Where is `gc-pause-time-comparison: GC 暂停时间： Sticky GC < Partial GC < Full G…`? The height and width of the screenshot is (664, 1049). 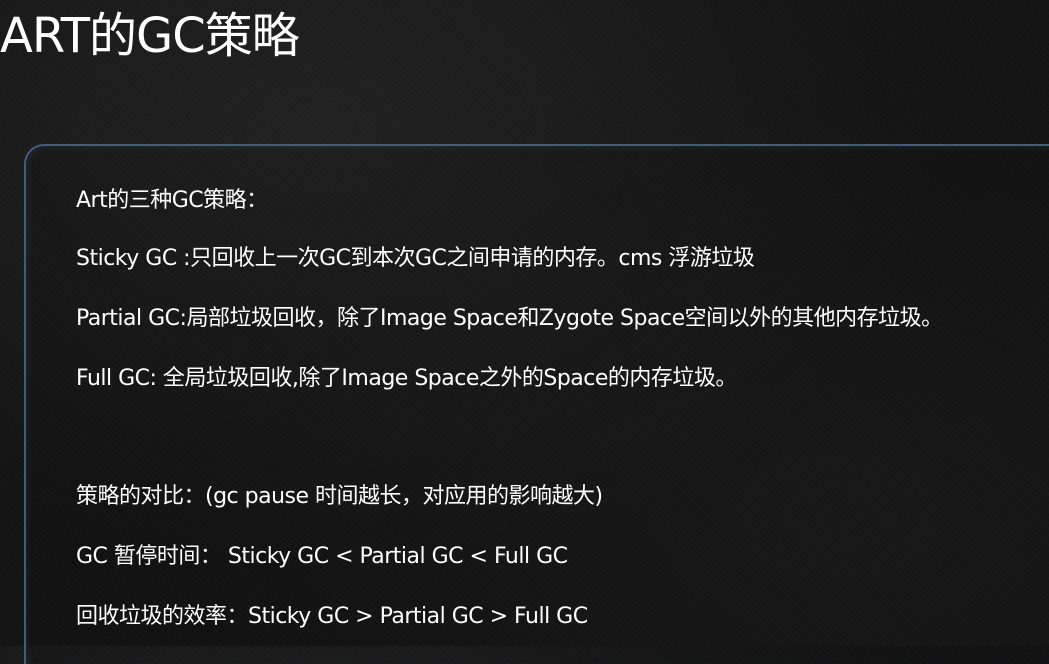
gc-pause-time-comparison: GC 暂停时间： Sticky GC < Partial GC < Full G… is located at coordinates (322, 556).